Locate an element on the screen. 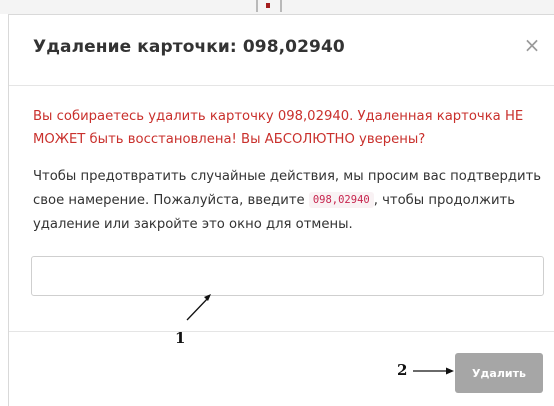  annotation-label-2: 2 is located at coordinates (402, 370).